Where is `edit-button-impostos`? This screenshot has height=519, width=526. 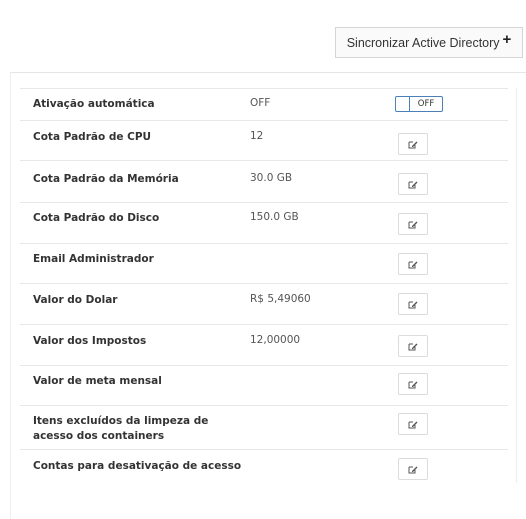
edit-button-impostos is located at coordinates (413, 346).